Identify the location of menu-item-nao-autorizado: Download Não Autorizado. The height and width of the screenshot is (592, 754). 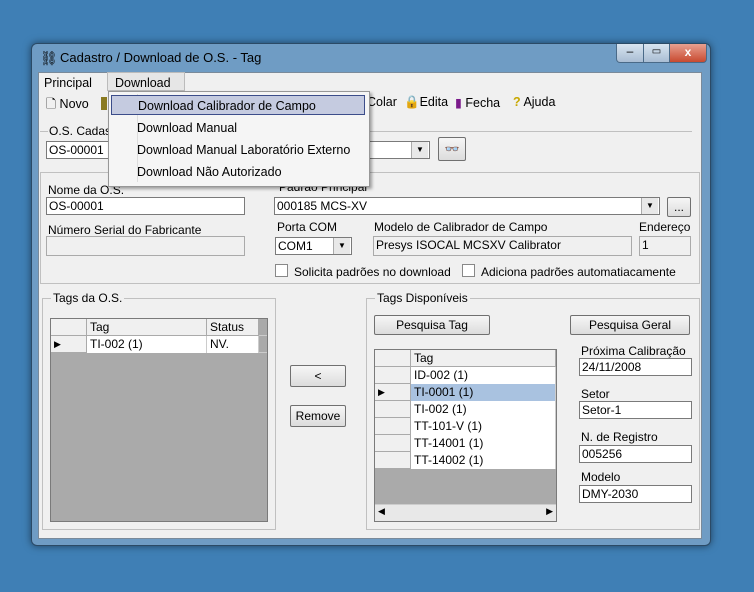
(238, 172).